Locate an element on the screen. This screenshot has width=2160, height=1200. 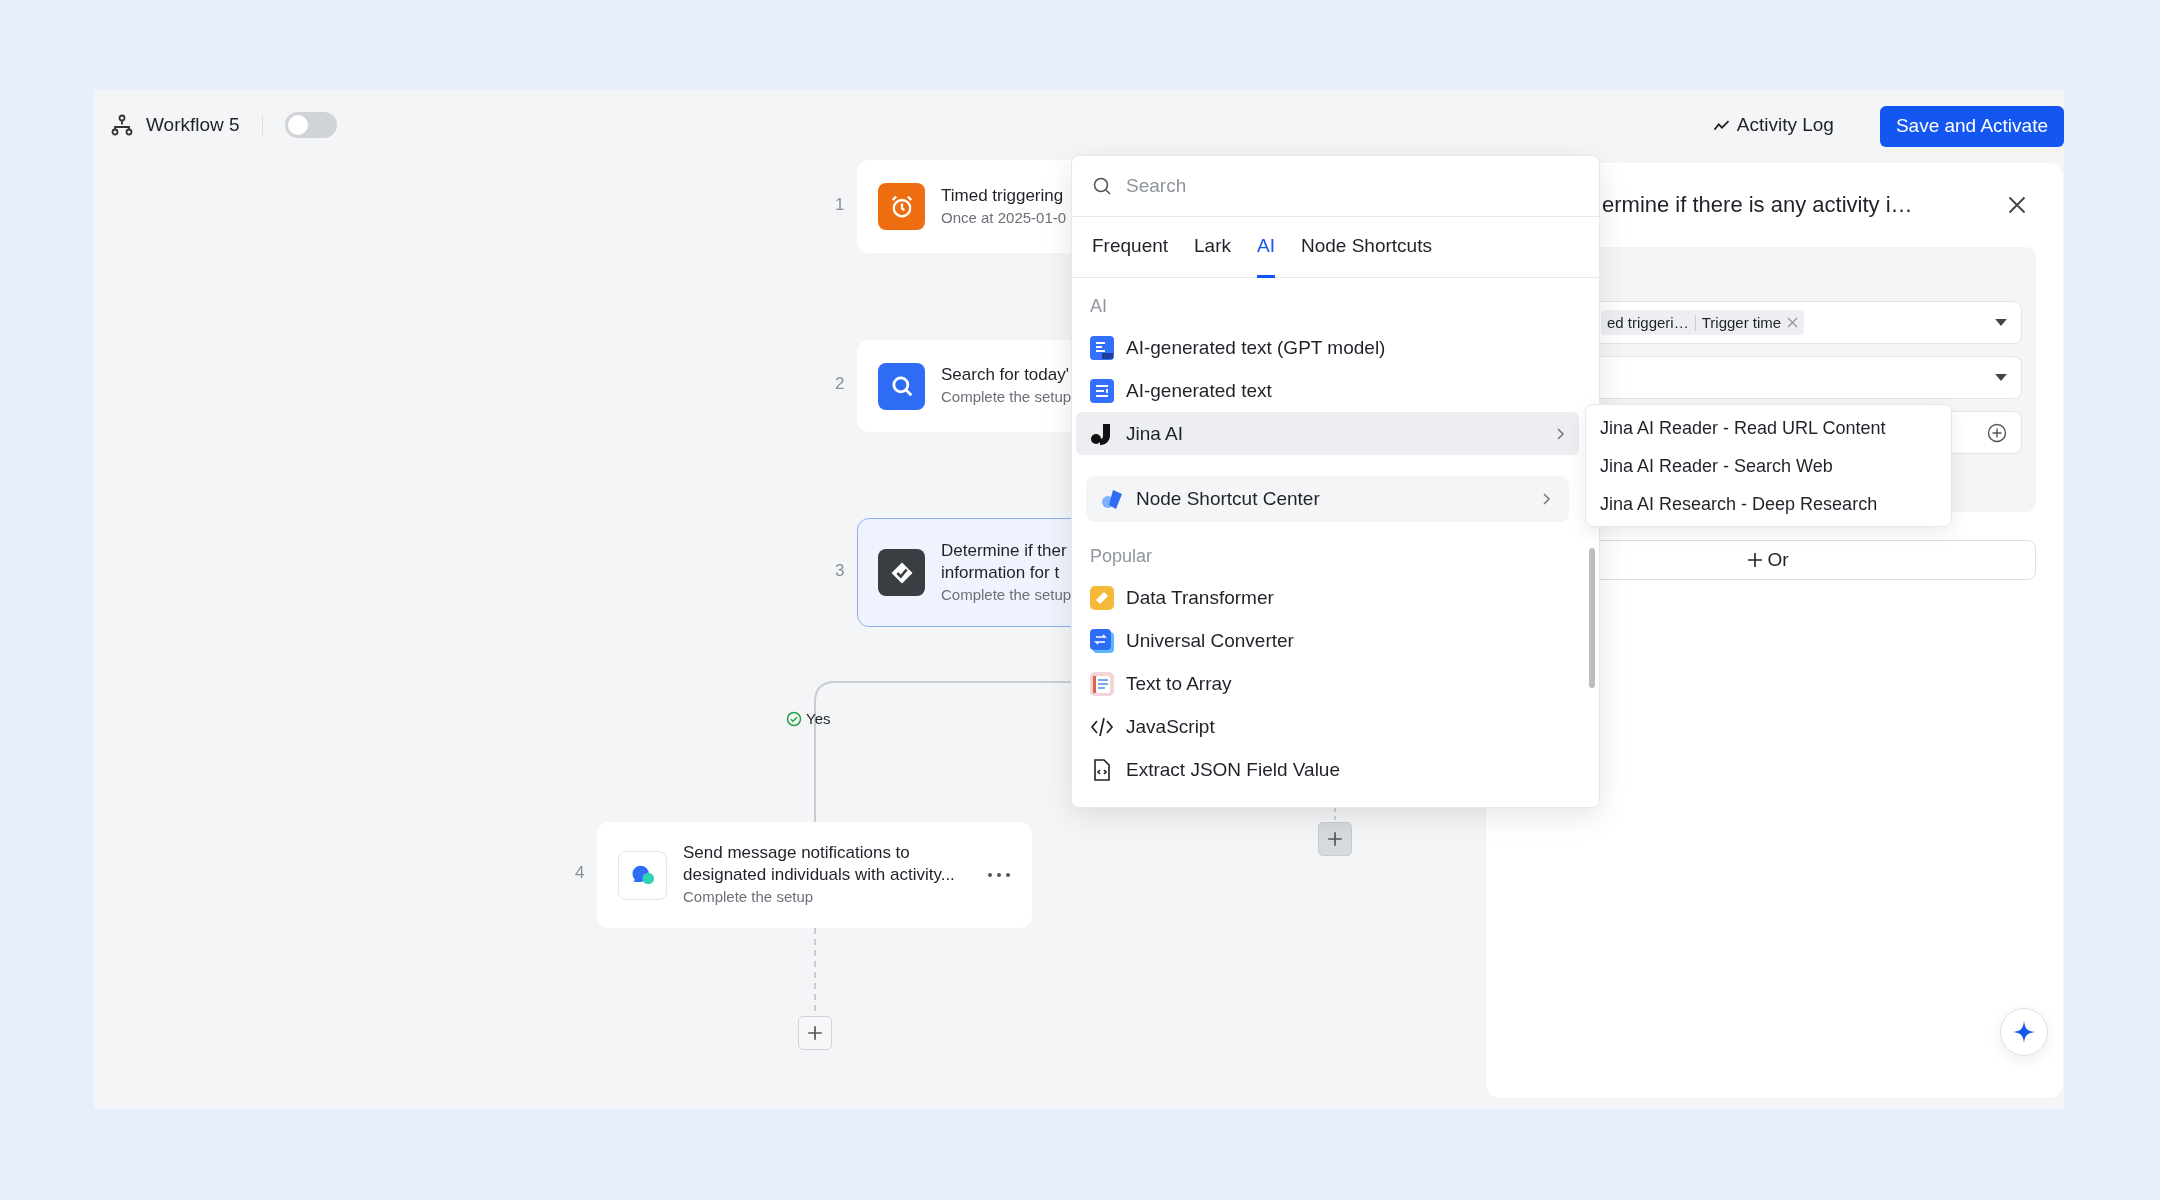
node-title: Timed triggering is located at coordinates (1002, 195).